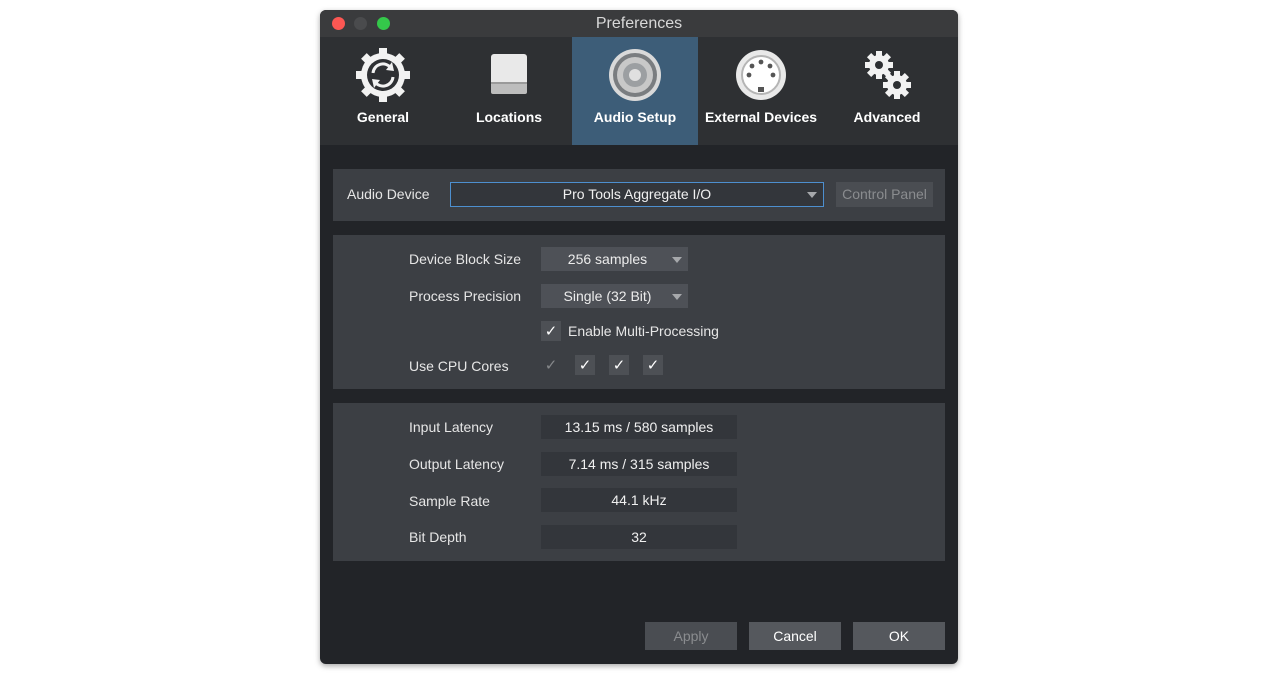 The width and height of the screenshot is (1280, 675). What do you see at coordinates (459, 366) in the screenshot?
I see `cpu-cores-label: Use CPU Cores` at bounding box center [459, 366].